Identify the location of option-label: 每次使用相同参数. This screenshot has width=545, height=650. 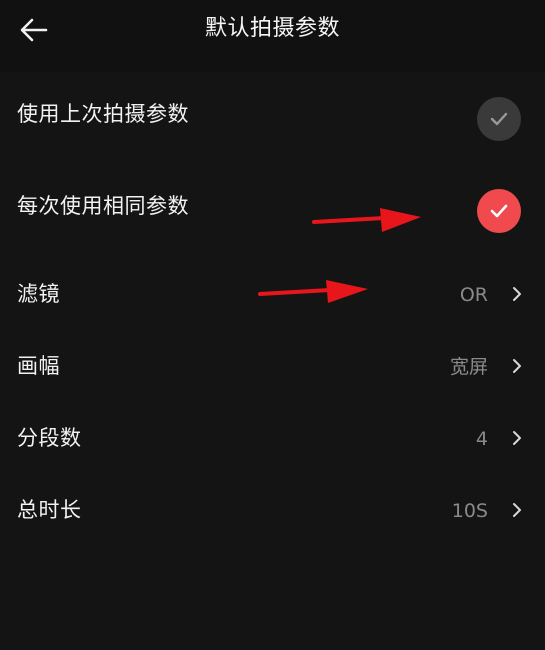
(103, 206).